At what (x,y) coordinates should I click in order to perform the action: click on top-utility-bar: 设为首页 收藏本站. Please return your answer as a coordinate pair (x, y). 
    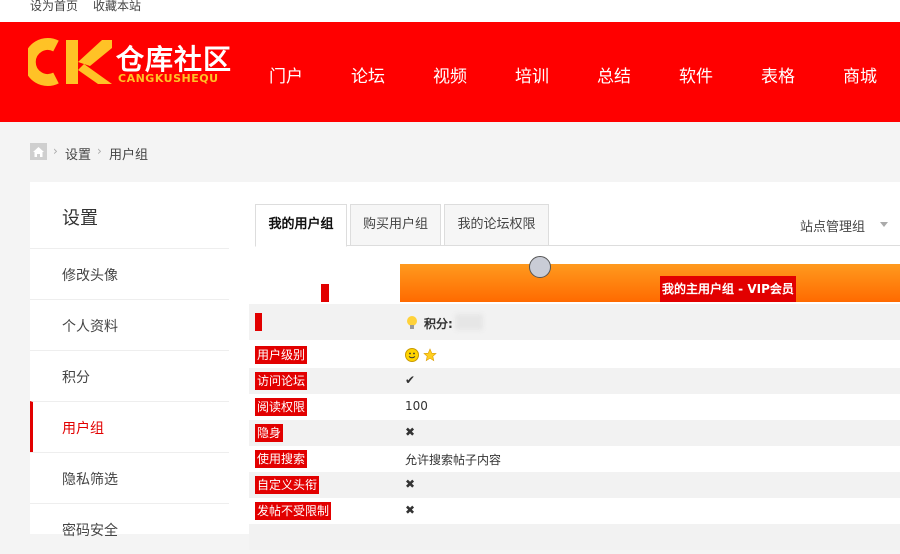
    Looking at the image, I should click on (450, 11).